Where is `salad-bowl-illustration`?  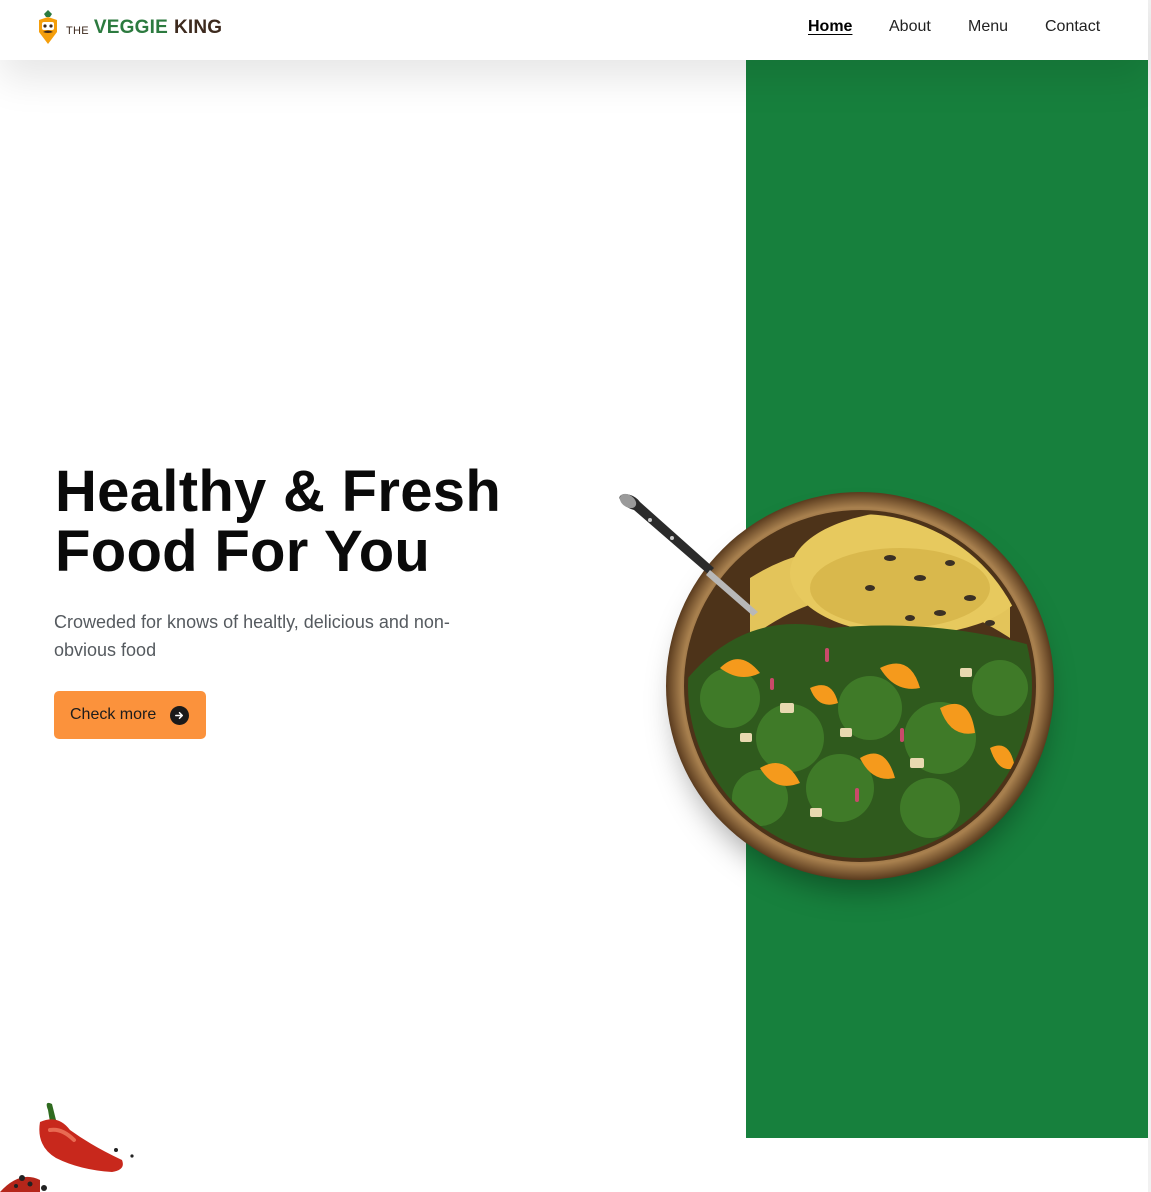 salad-bowl-illustration is located at coordinates (836, 686).